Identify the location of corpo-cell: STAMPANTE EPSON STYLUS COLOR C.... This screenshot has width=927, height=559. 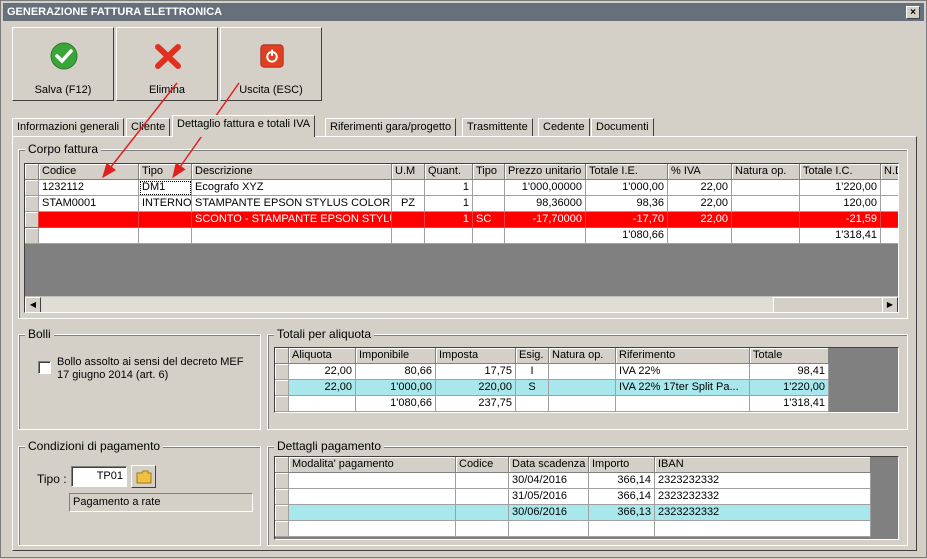
(292, 204).